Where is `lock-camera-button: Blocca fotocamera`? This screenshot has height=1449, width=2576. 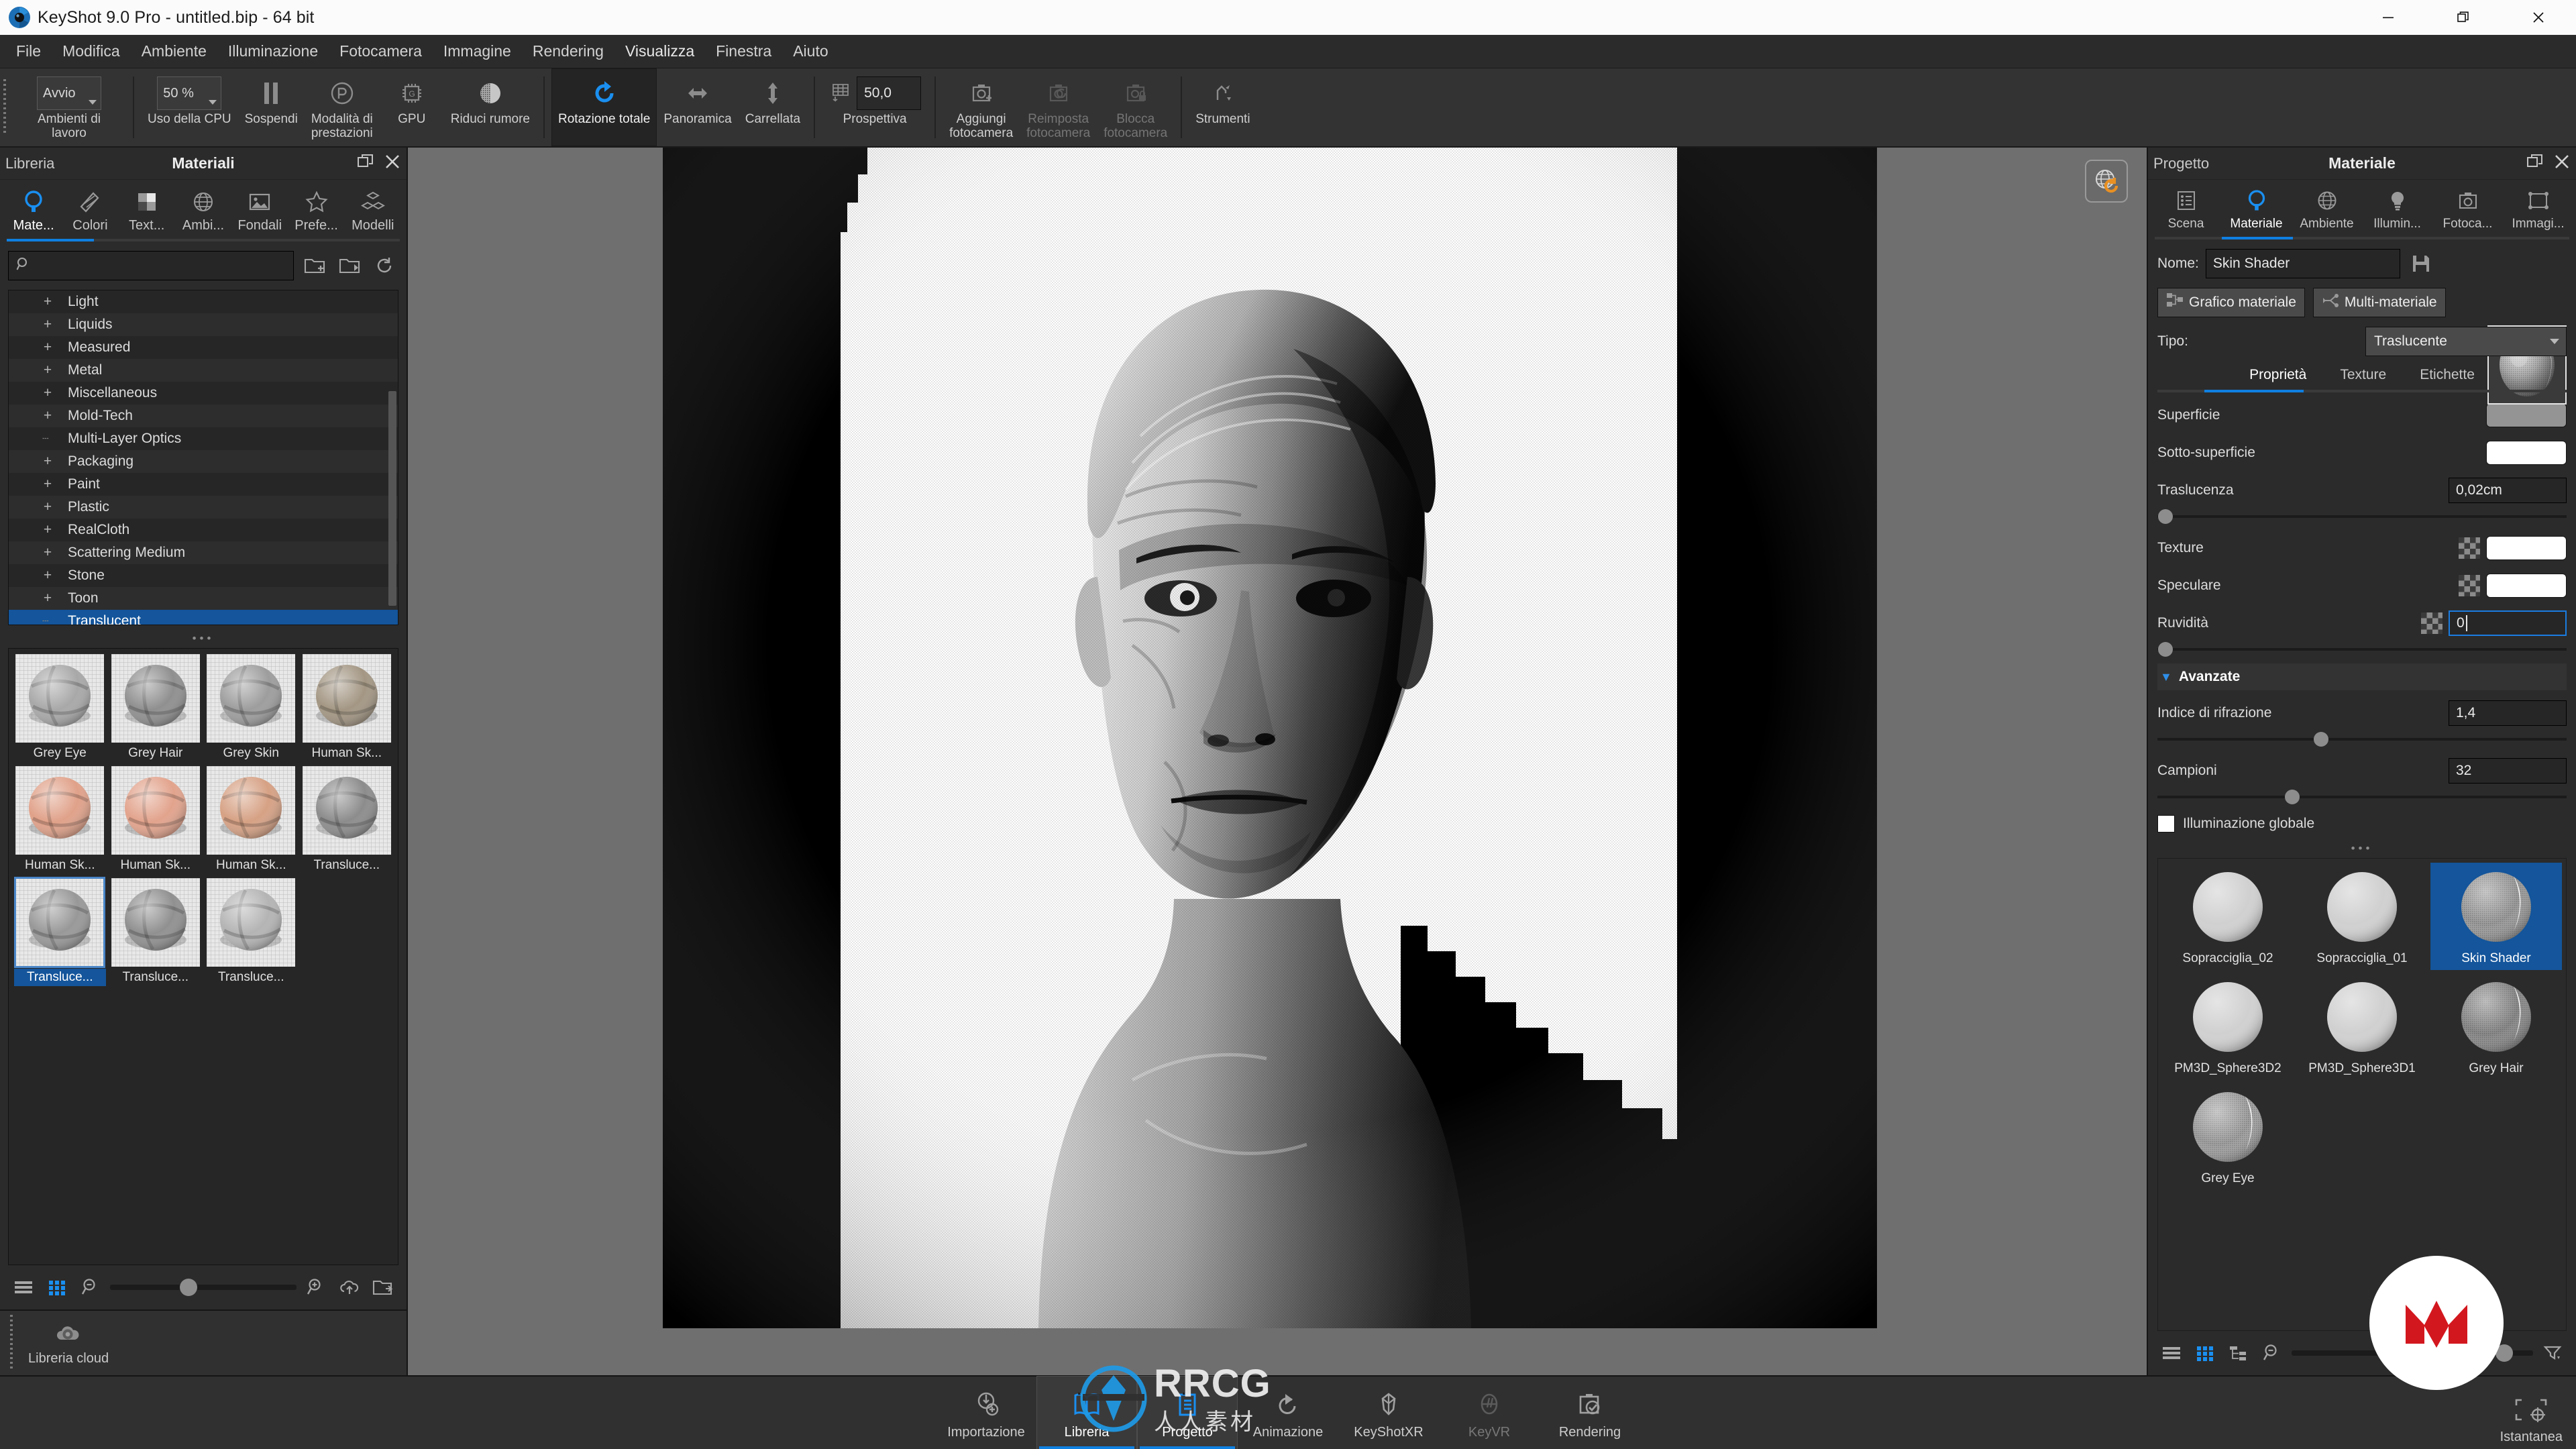
lock-camera-button: Blocca fotocamera is located at coordinates (1135, 107).